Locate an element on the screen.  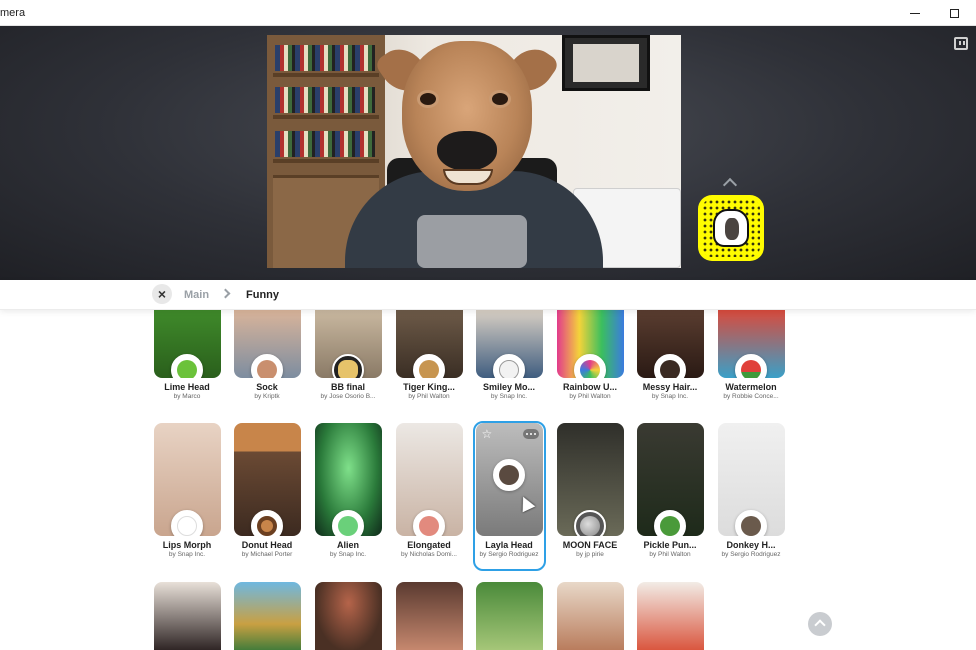
donkey-icon is located at coordinates (751, 523).